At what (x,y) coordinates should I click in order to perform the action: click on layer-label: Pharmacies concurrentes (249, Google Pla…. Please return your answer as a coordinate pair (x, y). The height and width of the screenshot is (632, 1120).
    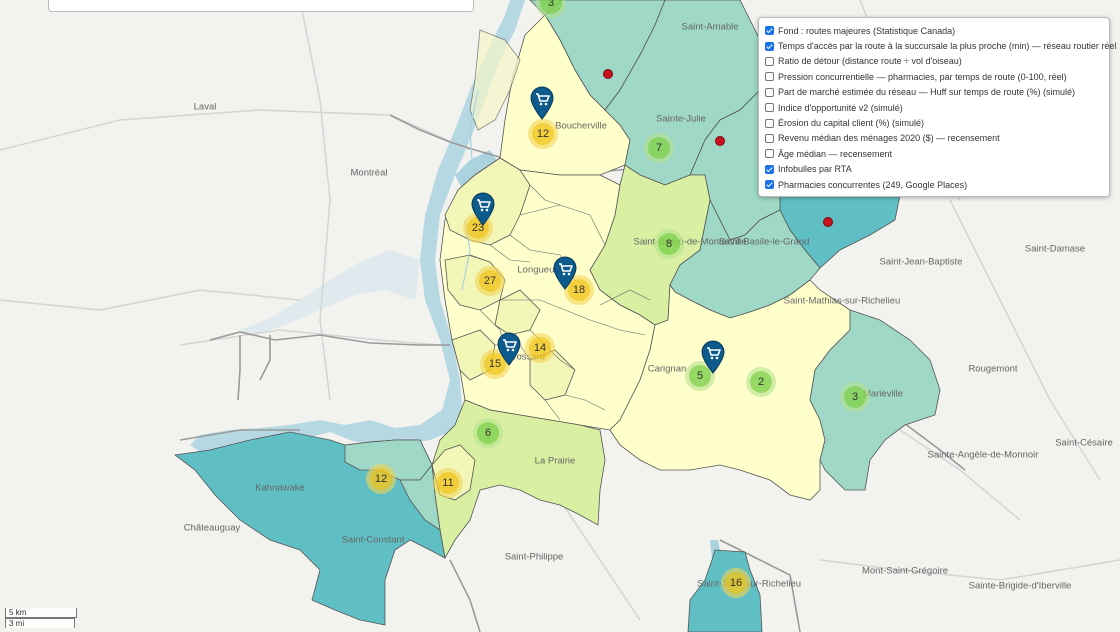
    Looking at the image, I should click on (873, 184).